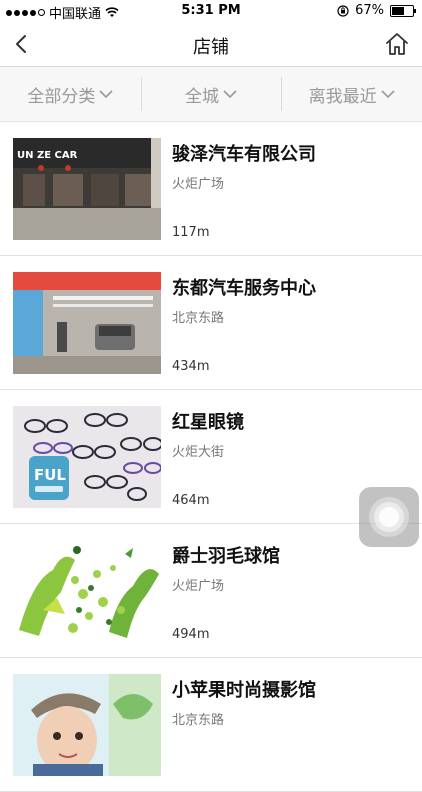 This screenshot has height=792, width=422. I want to click on store-address: 火炬大街, so click(198, 452).